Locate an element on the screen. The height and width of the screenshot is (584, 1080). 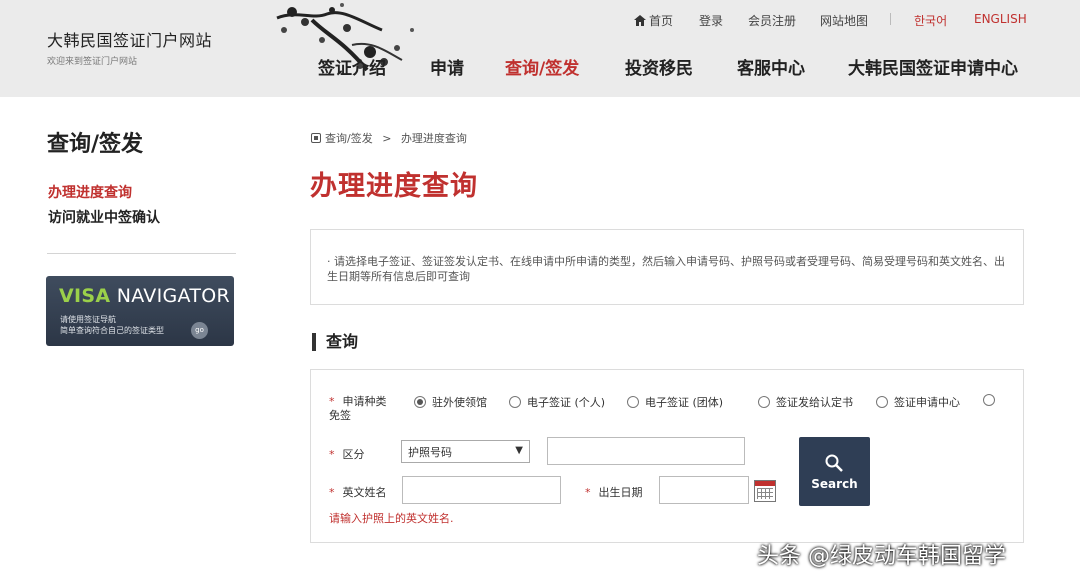
birth-label-text: 出生日期 is located at coordinates (620, 492).